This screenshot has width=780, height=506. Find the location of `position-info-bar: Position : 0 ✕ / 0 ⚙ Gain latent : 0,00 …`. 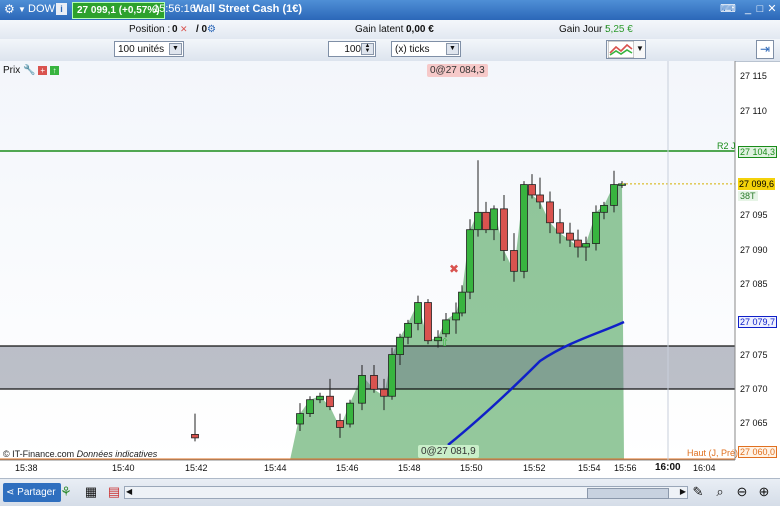

position-info-bar: Position : 0 ✕ / 0 ⚙ Gain latent : 0,00 … is located at coordinates (390, 30).